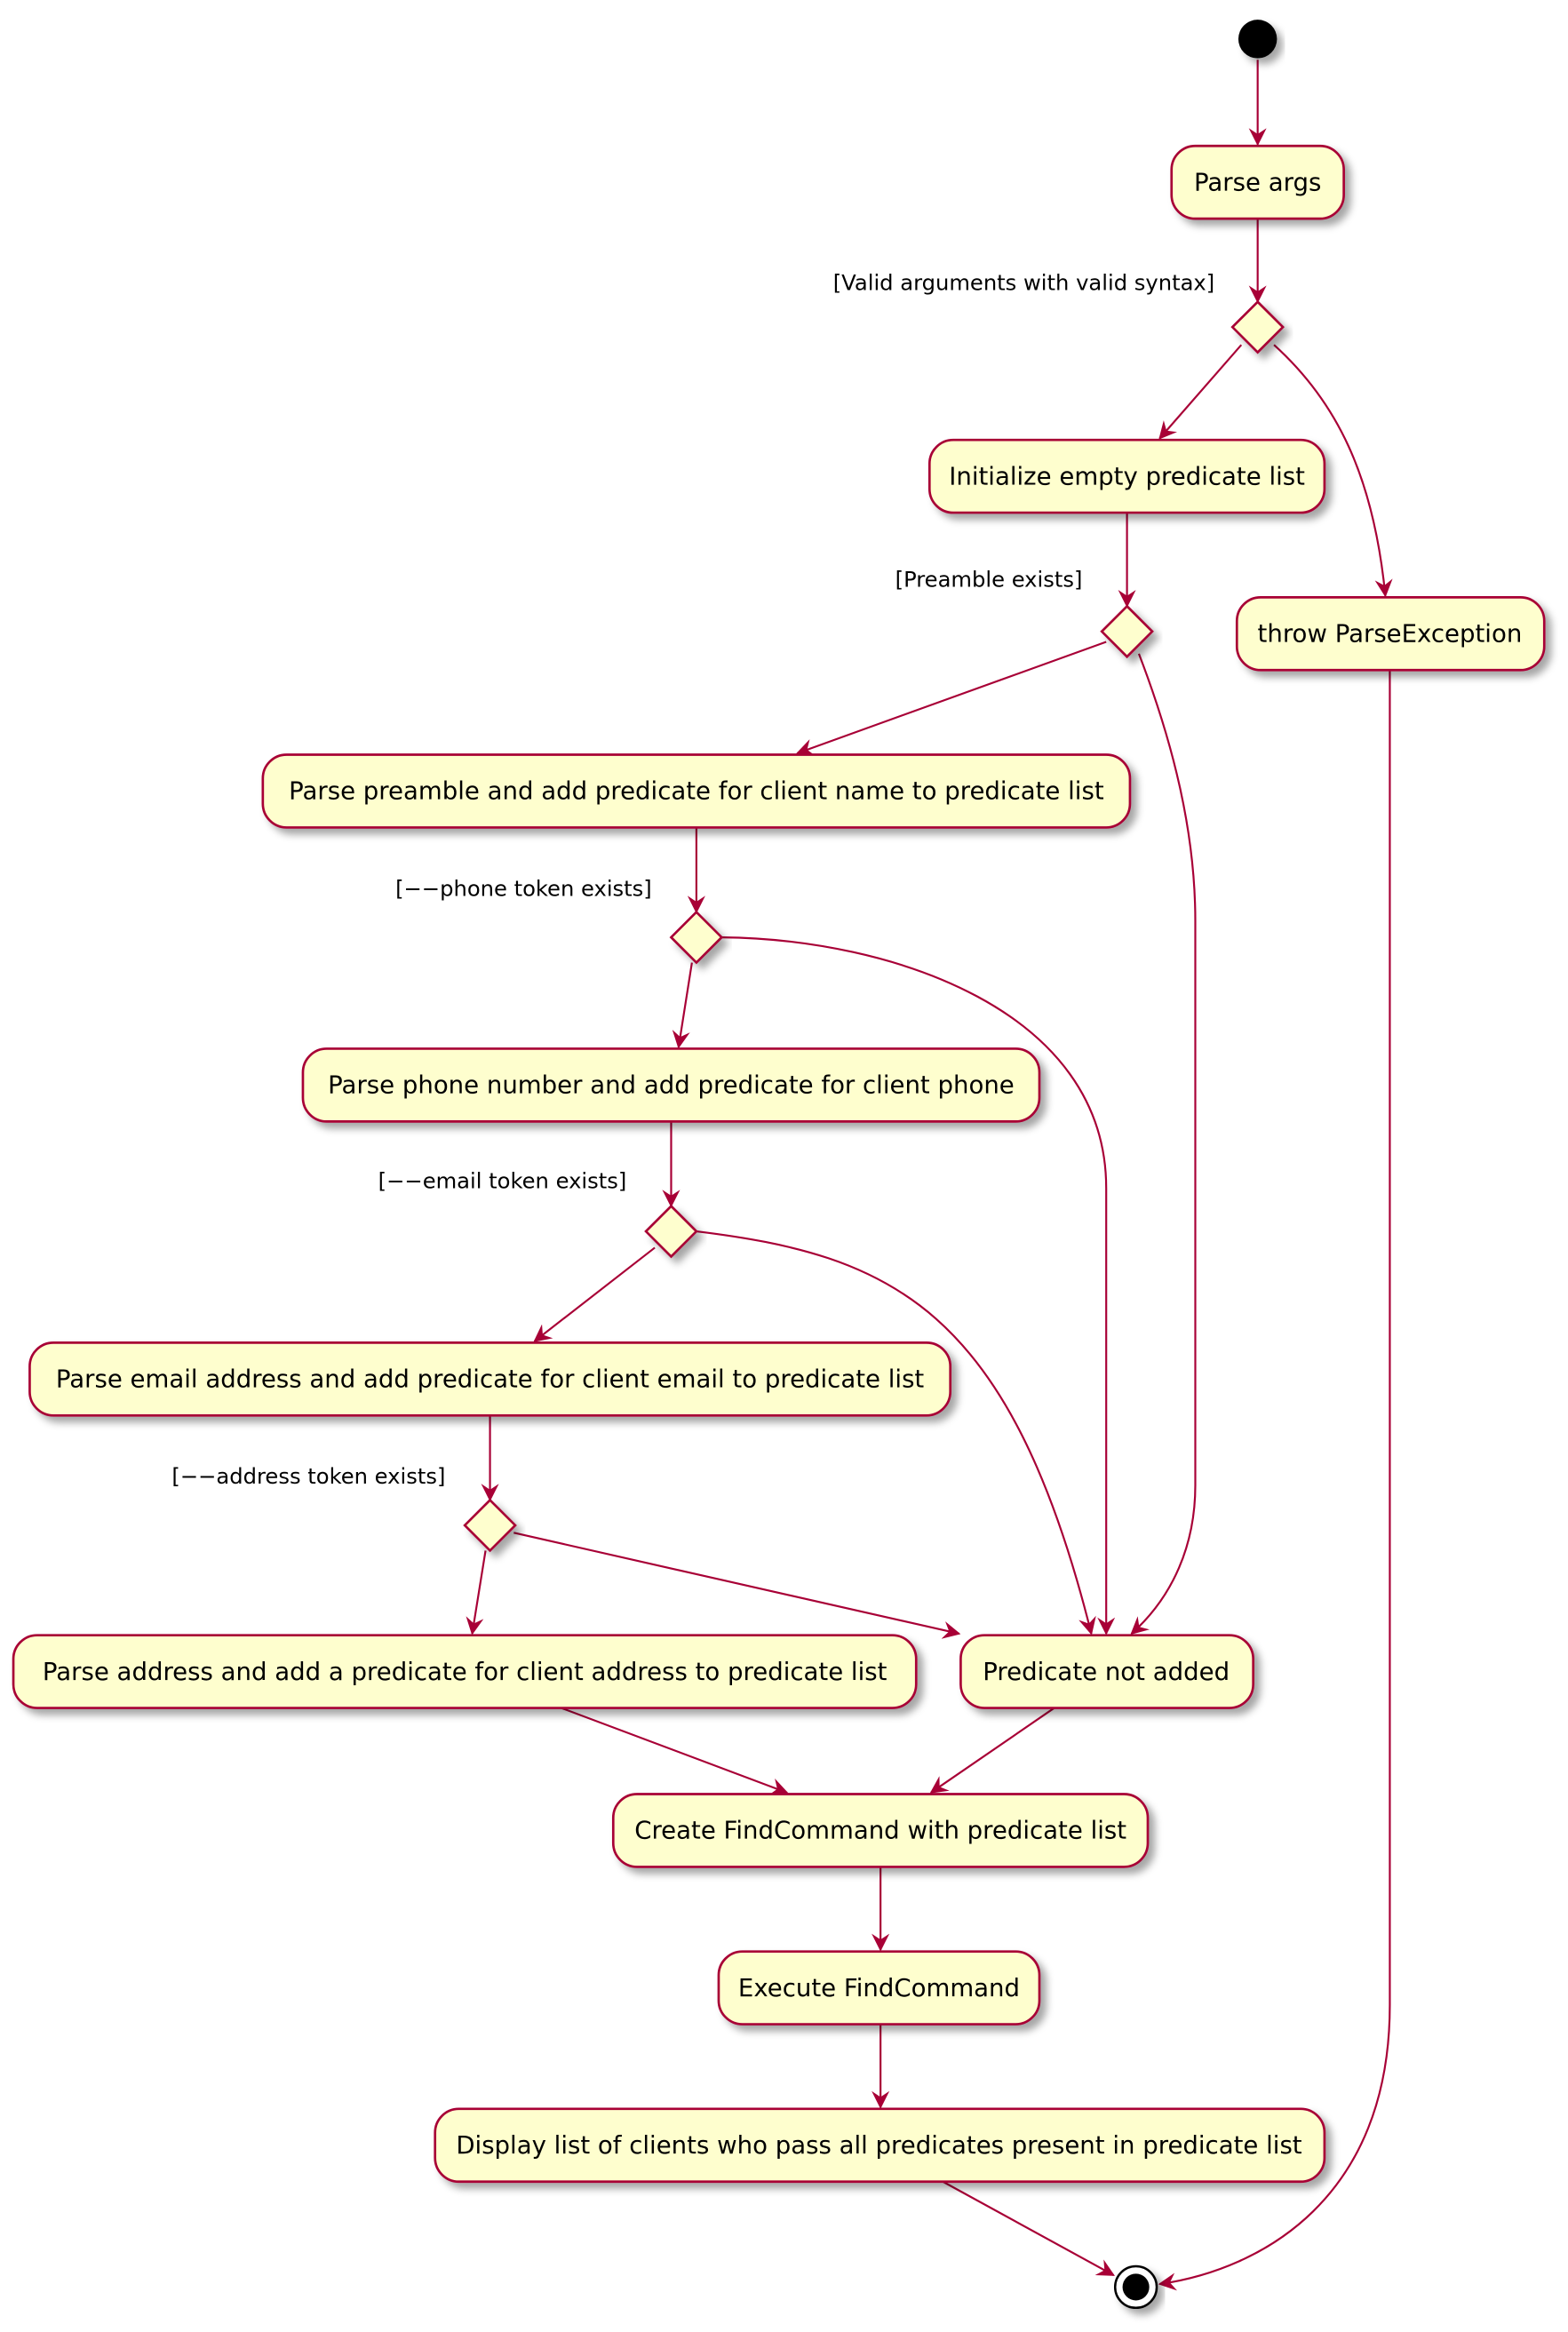 The height and width of the screenshot is (2332, 1568). What do you see at coordinates (1257, 39) in the screenshot?
I see `start-node` at bounding box center [1257, 39].